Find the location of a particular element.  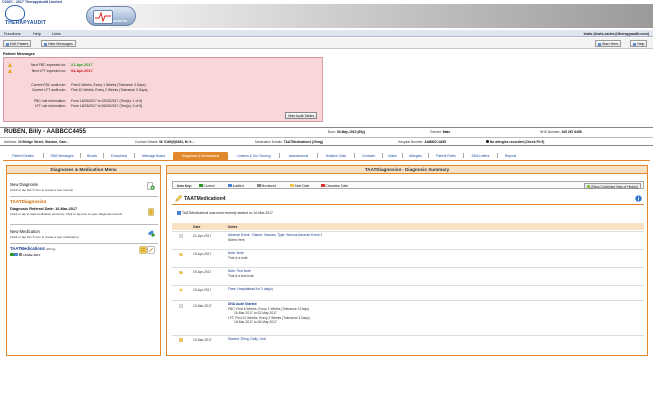

key-monitored: Monitored is located at coordinates (266, 186).